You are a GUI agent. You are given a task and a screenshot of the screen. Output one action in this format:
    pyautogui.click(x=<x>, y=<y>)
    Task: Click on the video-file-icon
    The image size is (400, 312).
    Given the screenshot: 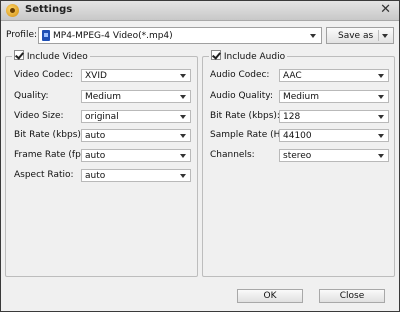 What is the action you would take?
    pyautogui.click(x=46, y=35)
    